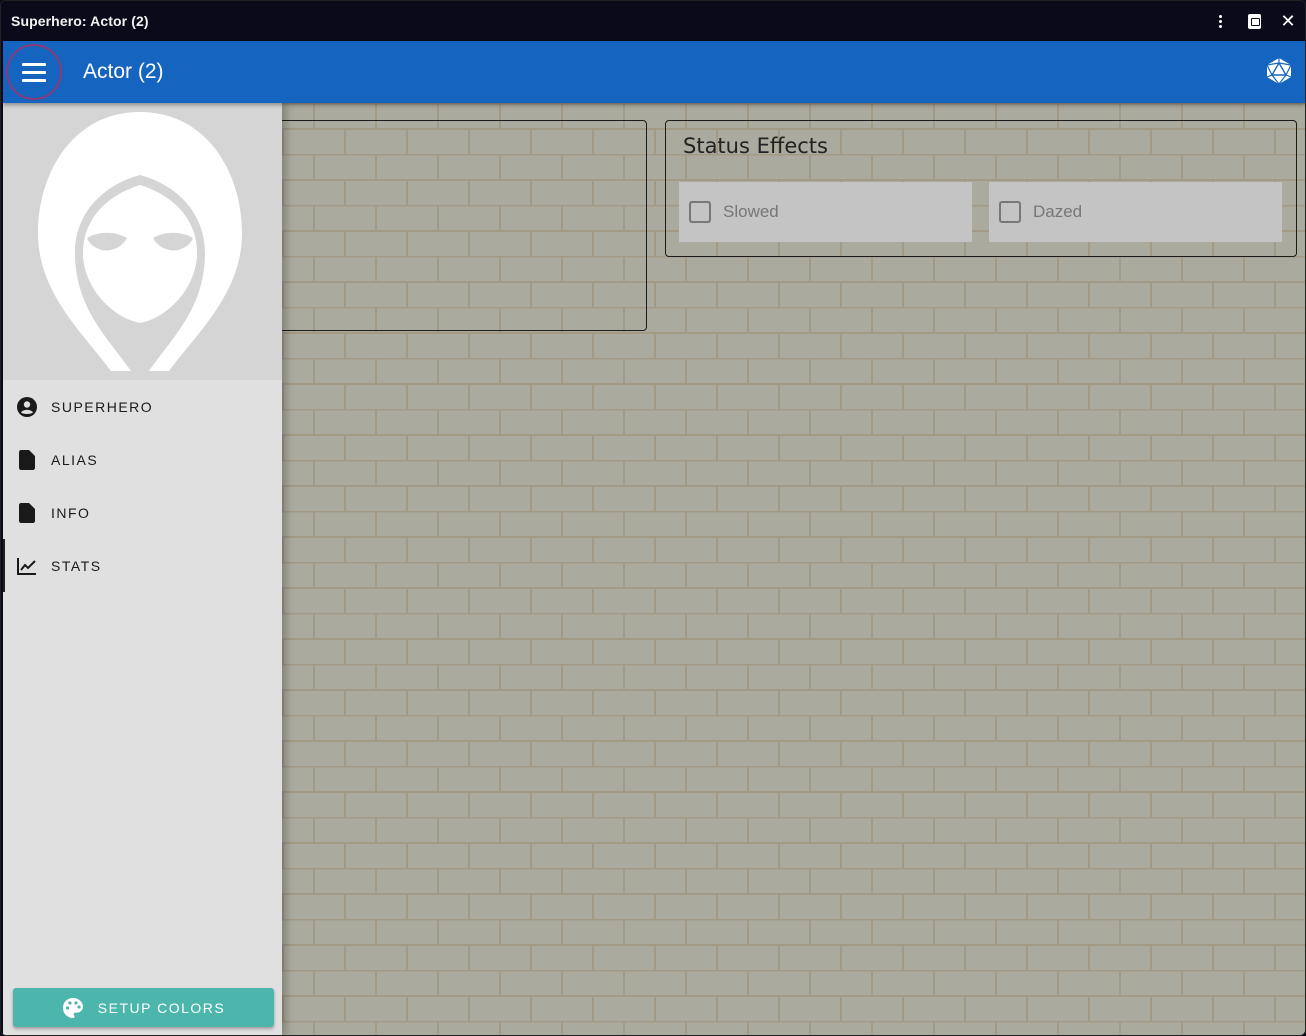 This screenshot has height=1036, width=1306. What do you see at coordinates (34, 72) in the screenshot?
I see `hamburger-menu-button` at bounding box center [34, 72].